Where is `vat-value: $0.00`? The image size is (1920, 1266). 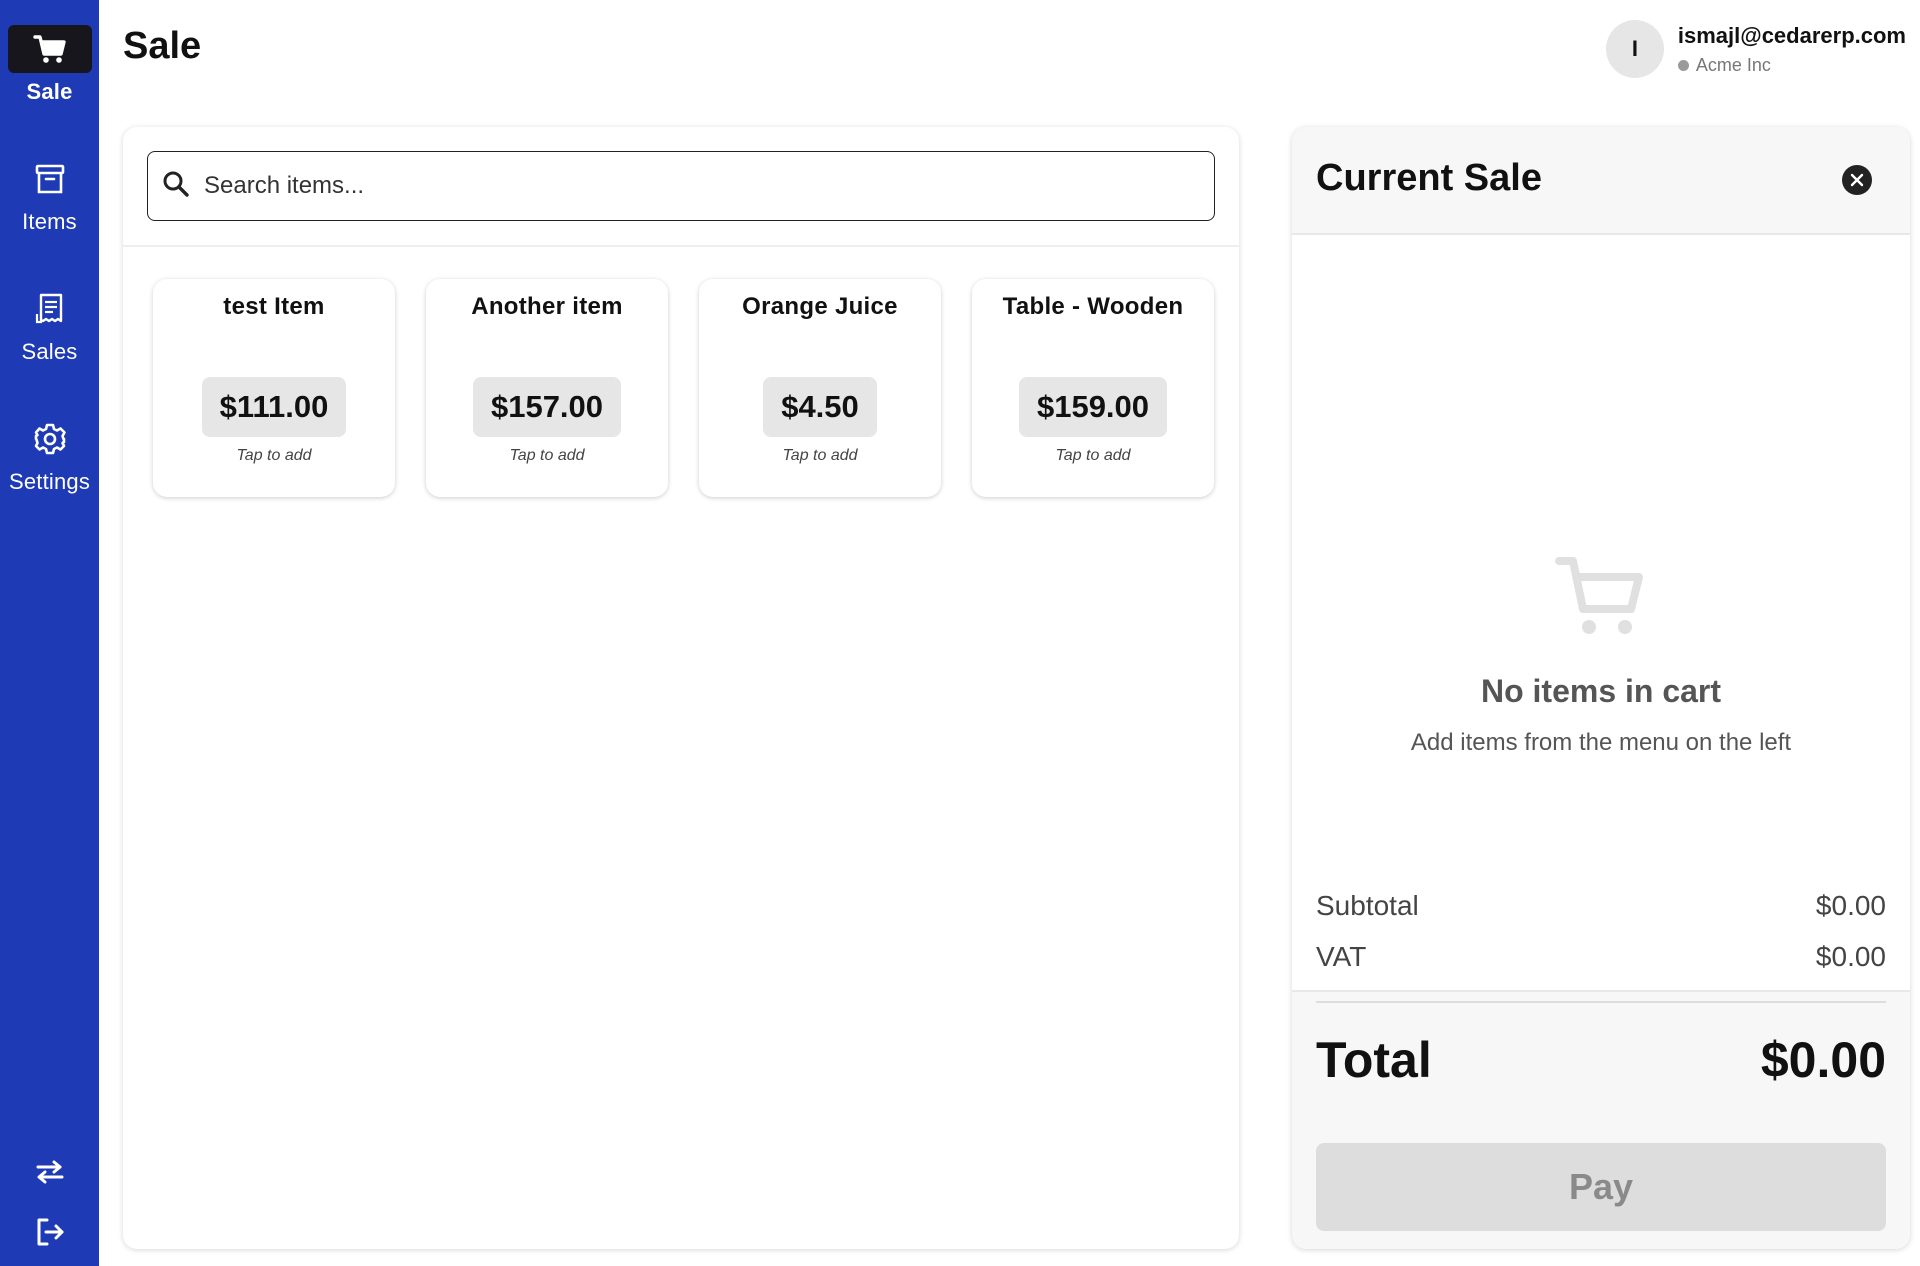
vat-value: $0.00 is located at coordinates (1850, 956).